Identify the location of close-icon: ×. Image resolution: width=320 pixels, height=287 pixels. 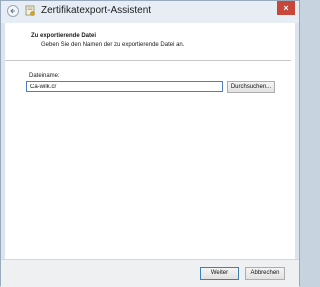
(286, 8).